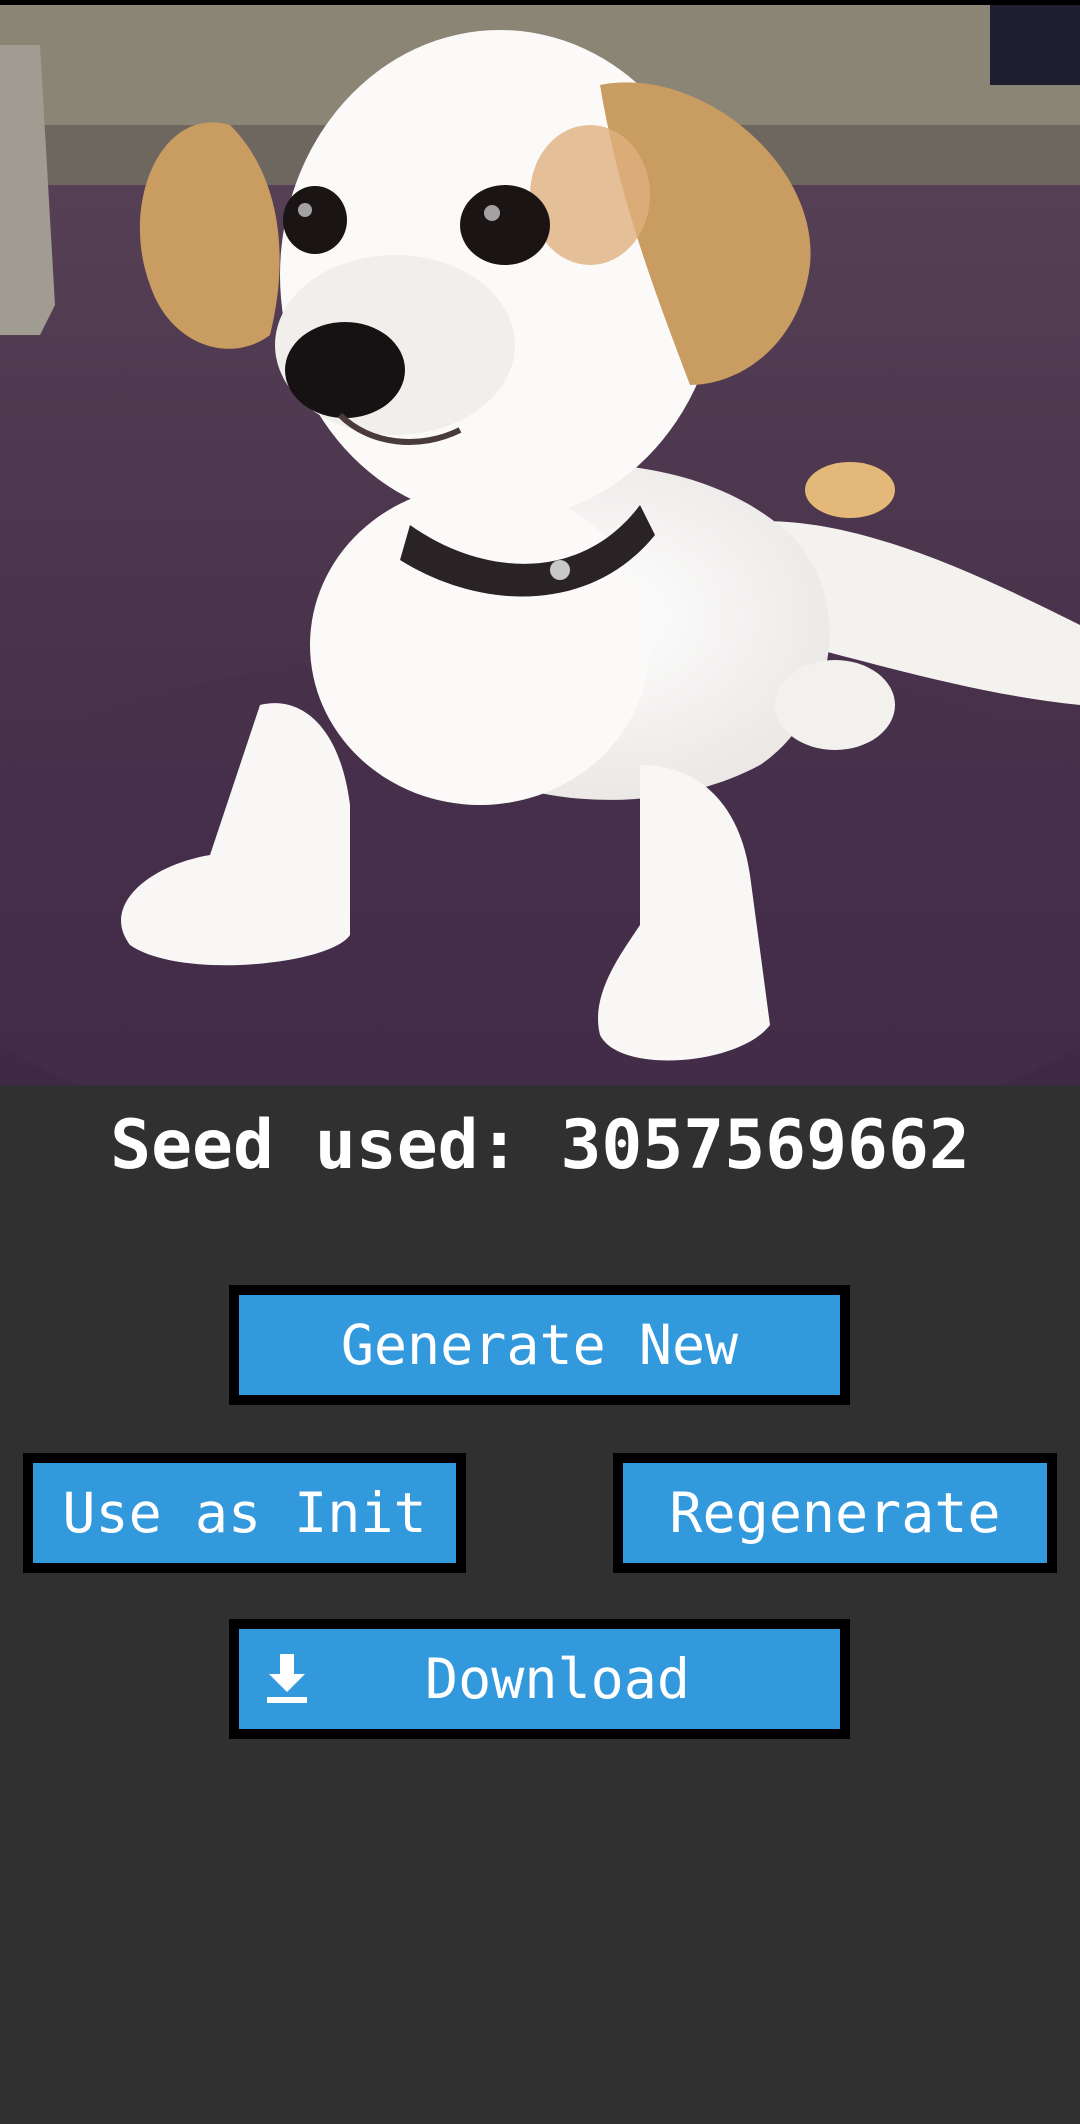  I want to click on download-label: Download, so click(557, 1679).